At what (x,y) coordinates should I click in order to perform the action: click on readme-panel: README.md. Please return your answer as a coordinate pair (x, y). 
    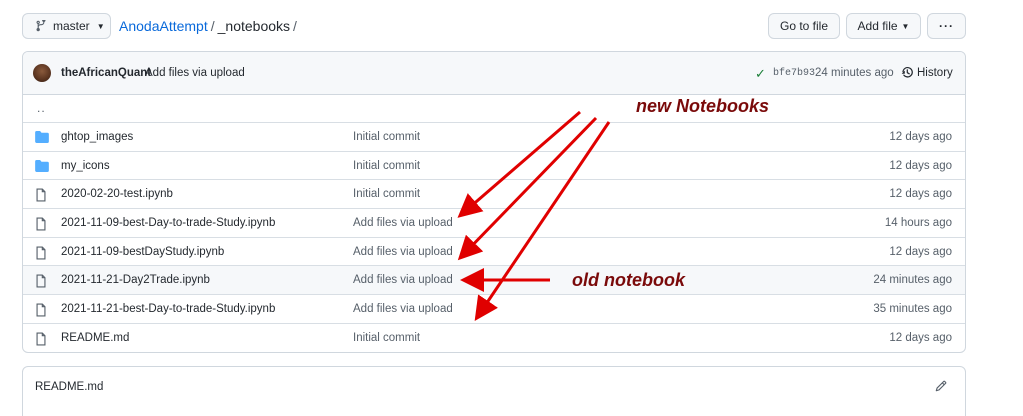
    Looking at the image, I should click on (494, 391).